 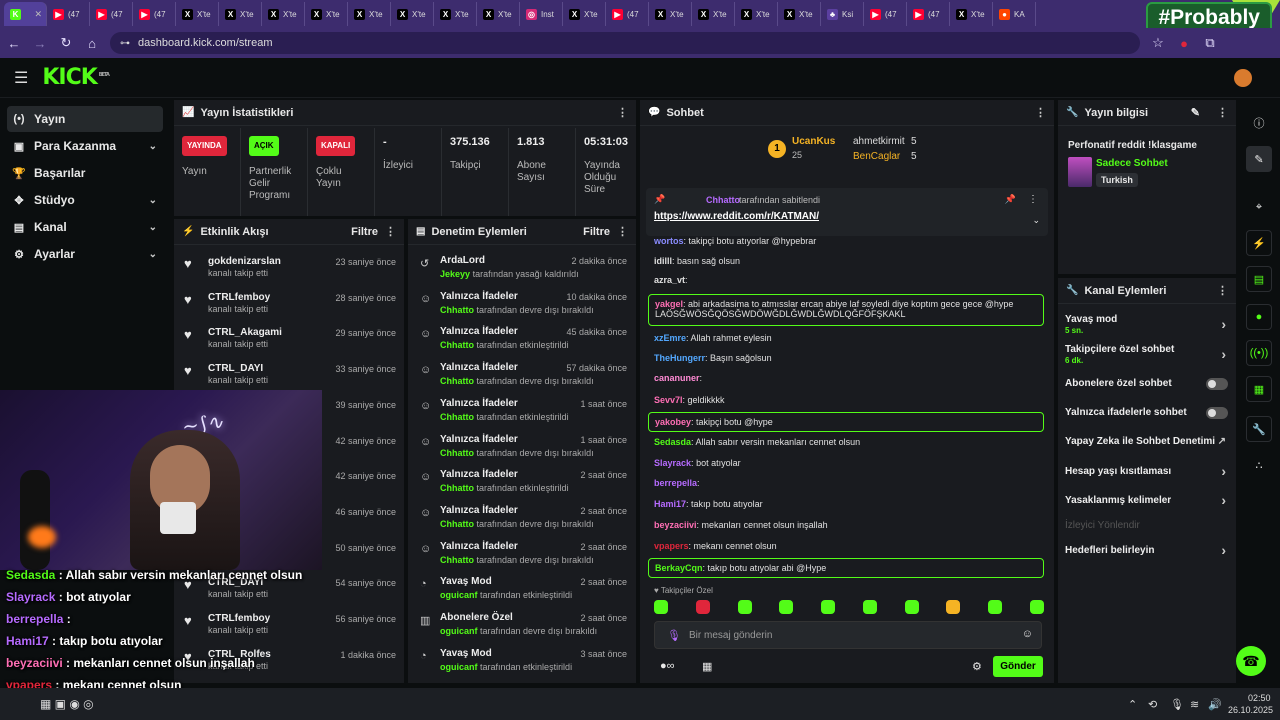 I want to click on tray-sync-icon: ⟲, so click(x=1152, y=704).